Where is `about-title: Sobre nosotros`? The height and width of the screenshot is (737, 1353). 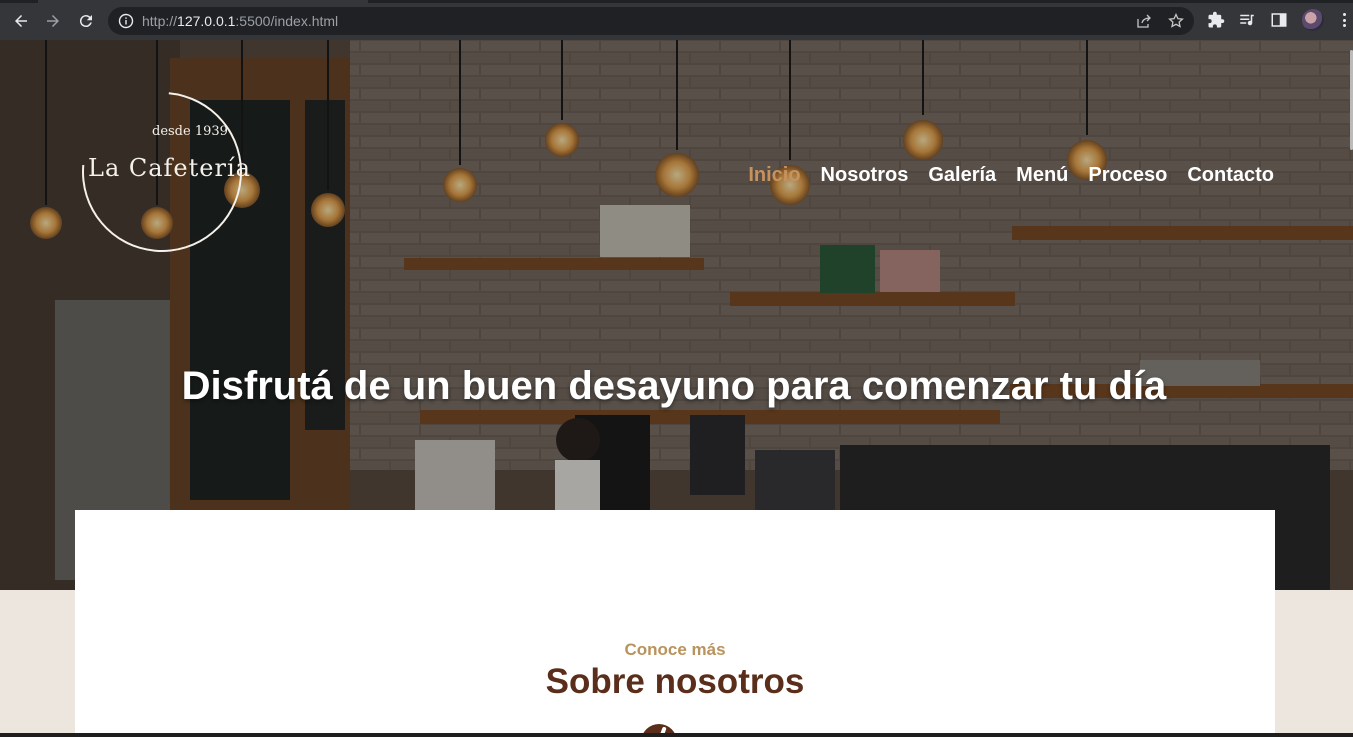 about-title: Sobre nosotros is located at coordinates (675, 681).